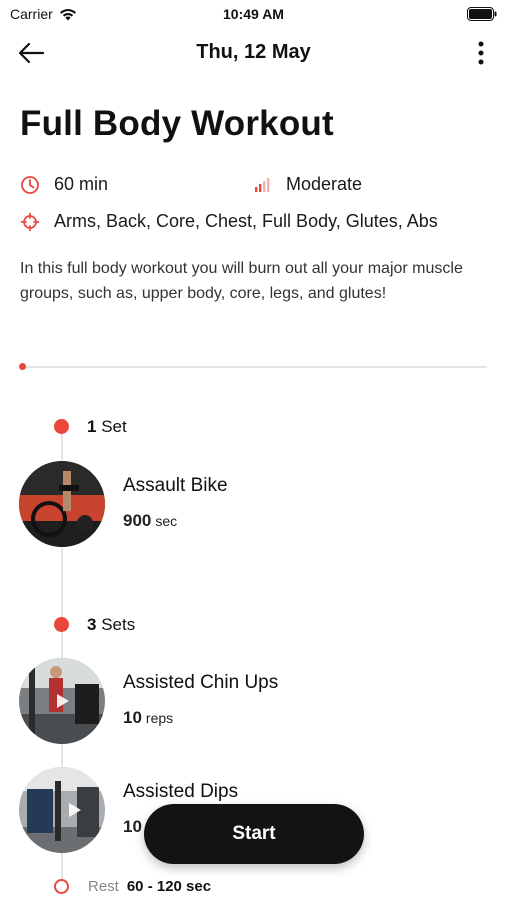 This screenshot has height=900, width=507. I want to click on clock-icon, so click(30, 184).